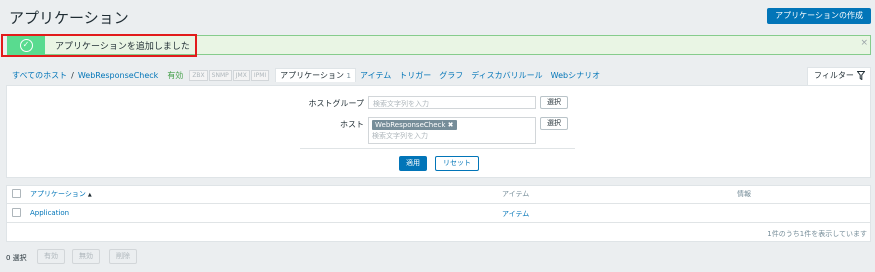  Describe the element at coordinates (744, 194) in the screenshot. I see `column-info: 情報` at that location.